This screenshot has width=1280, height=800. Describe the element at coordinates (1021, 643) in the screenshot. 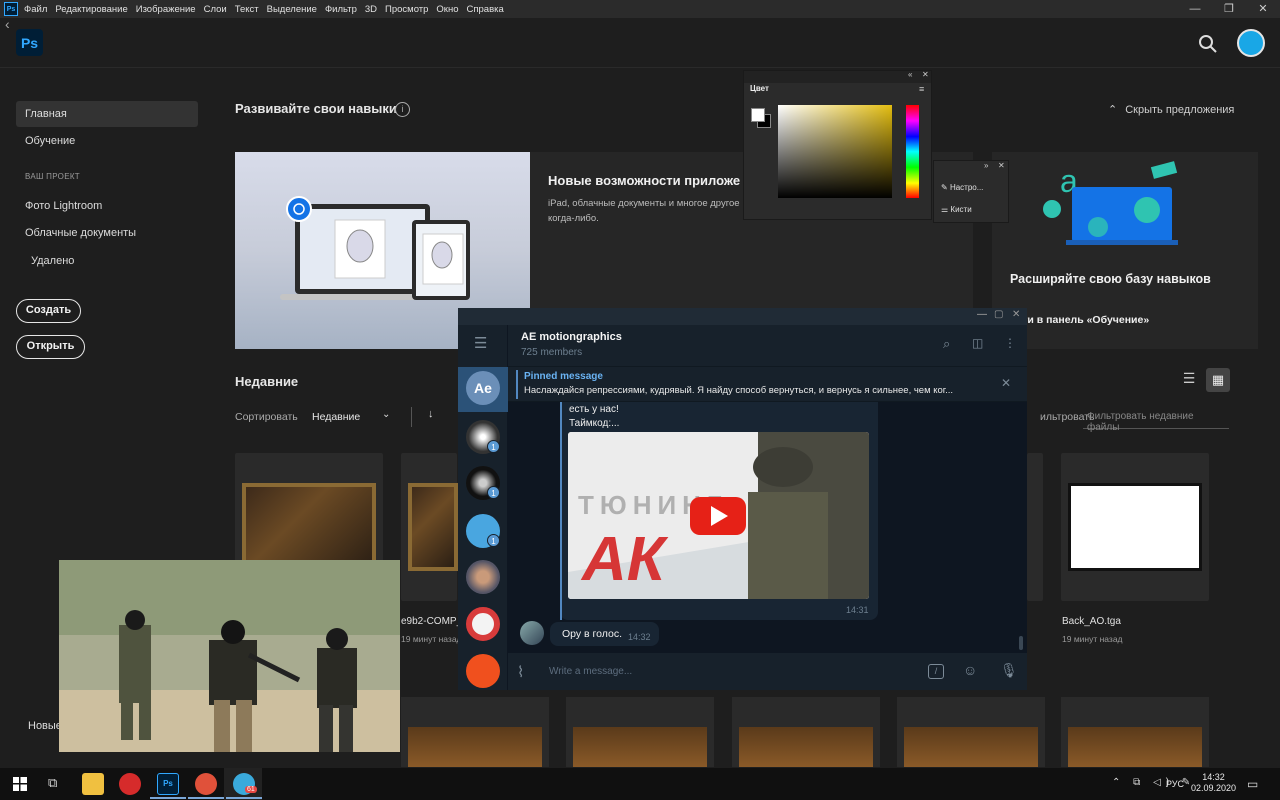

I see `chat-scrollbar` at that location.